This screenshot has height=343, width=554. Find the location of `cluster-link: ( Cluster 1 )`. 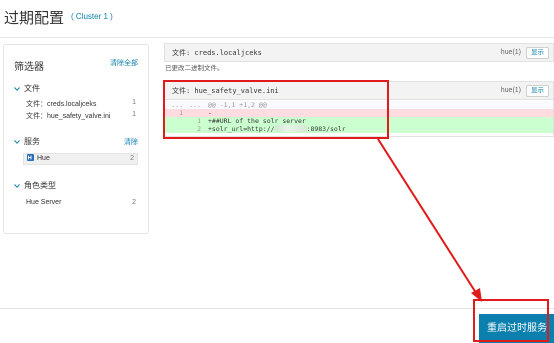

cluster-link: ( Cluster 1 ) is located at coordinates (92, 16).